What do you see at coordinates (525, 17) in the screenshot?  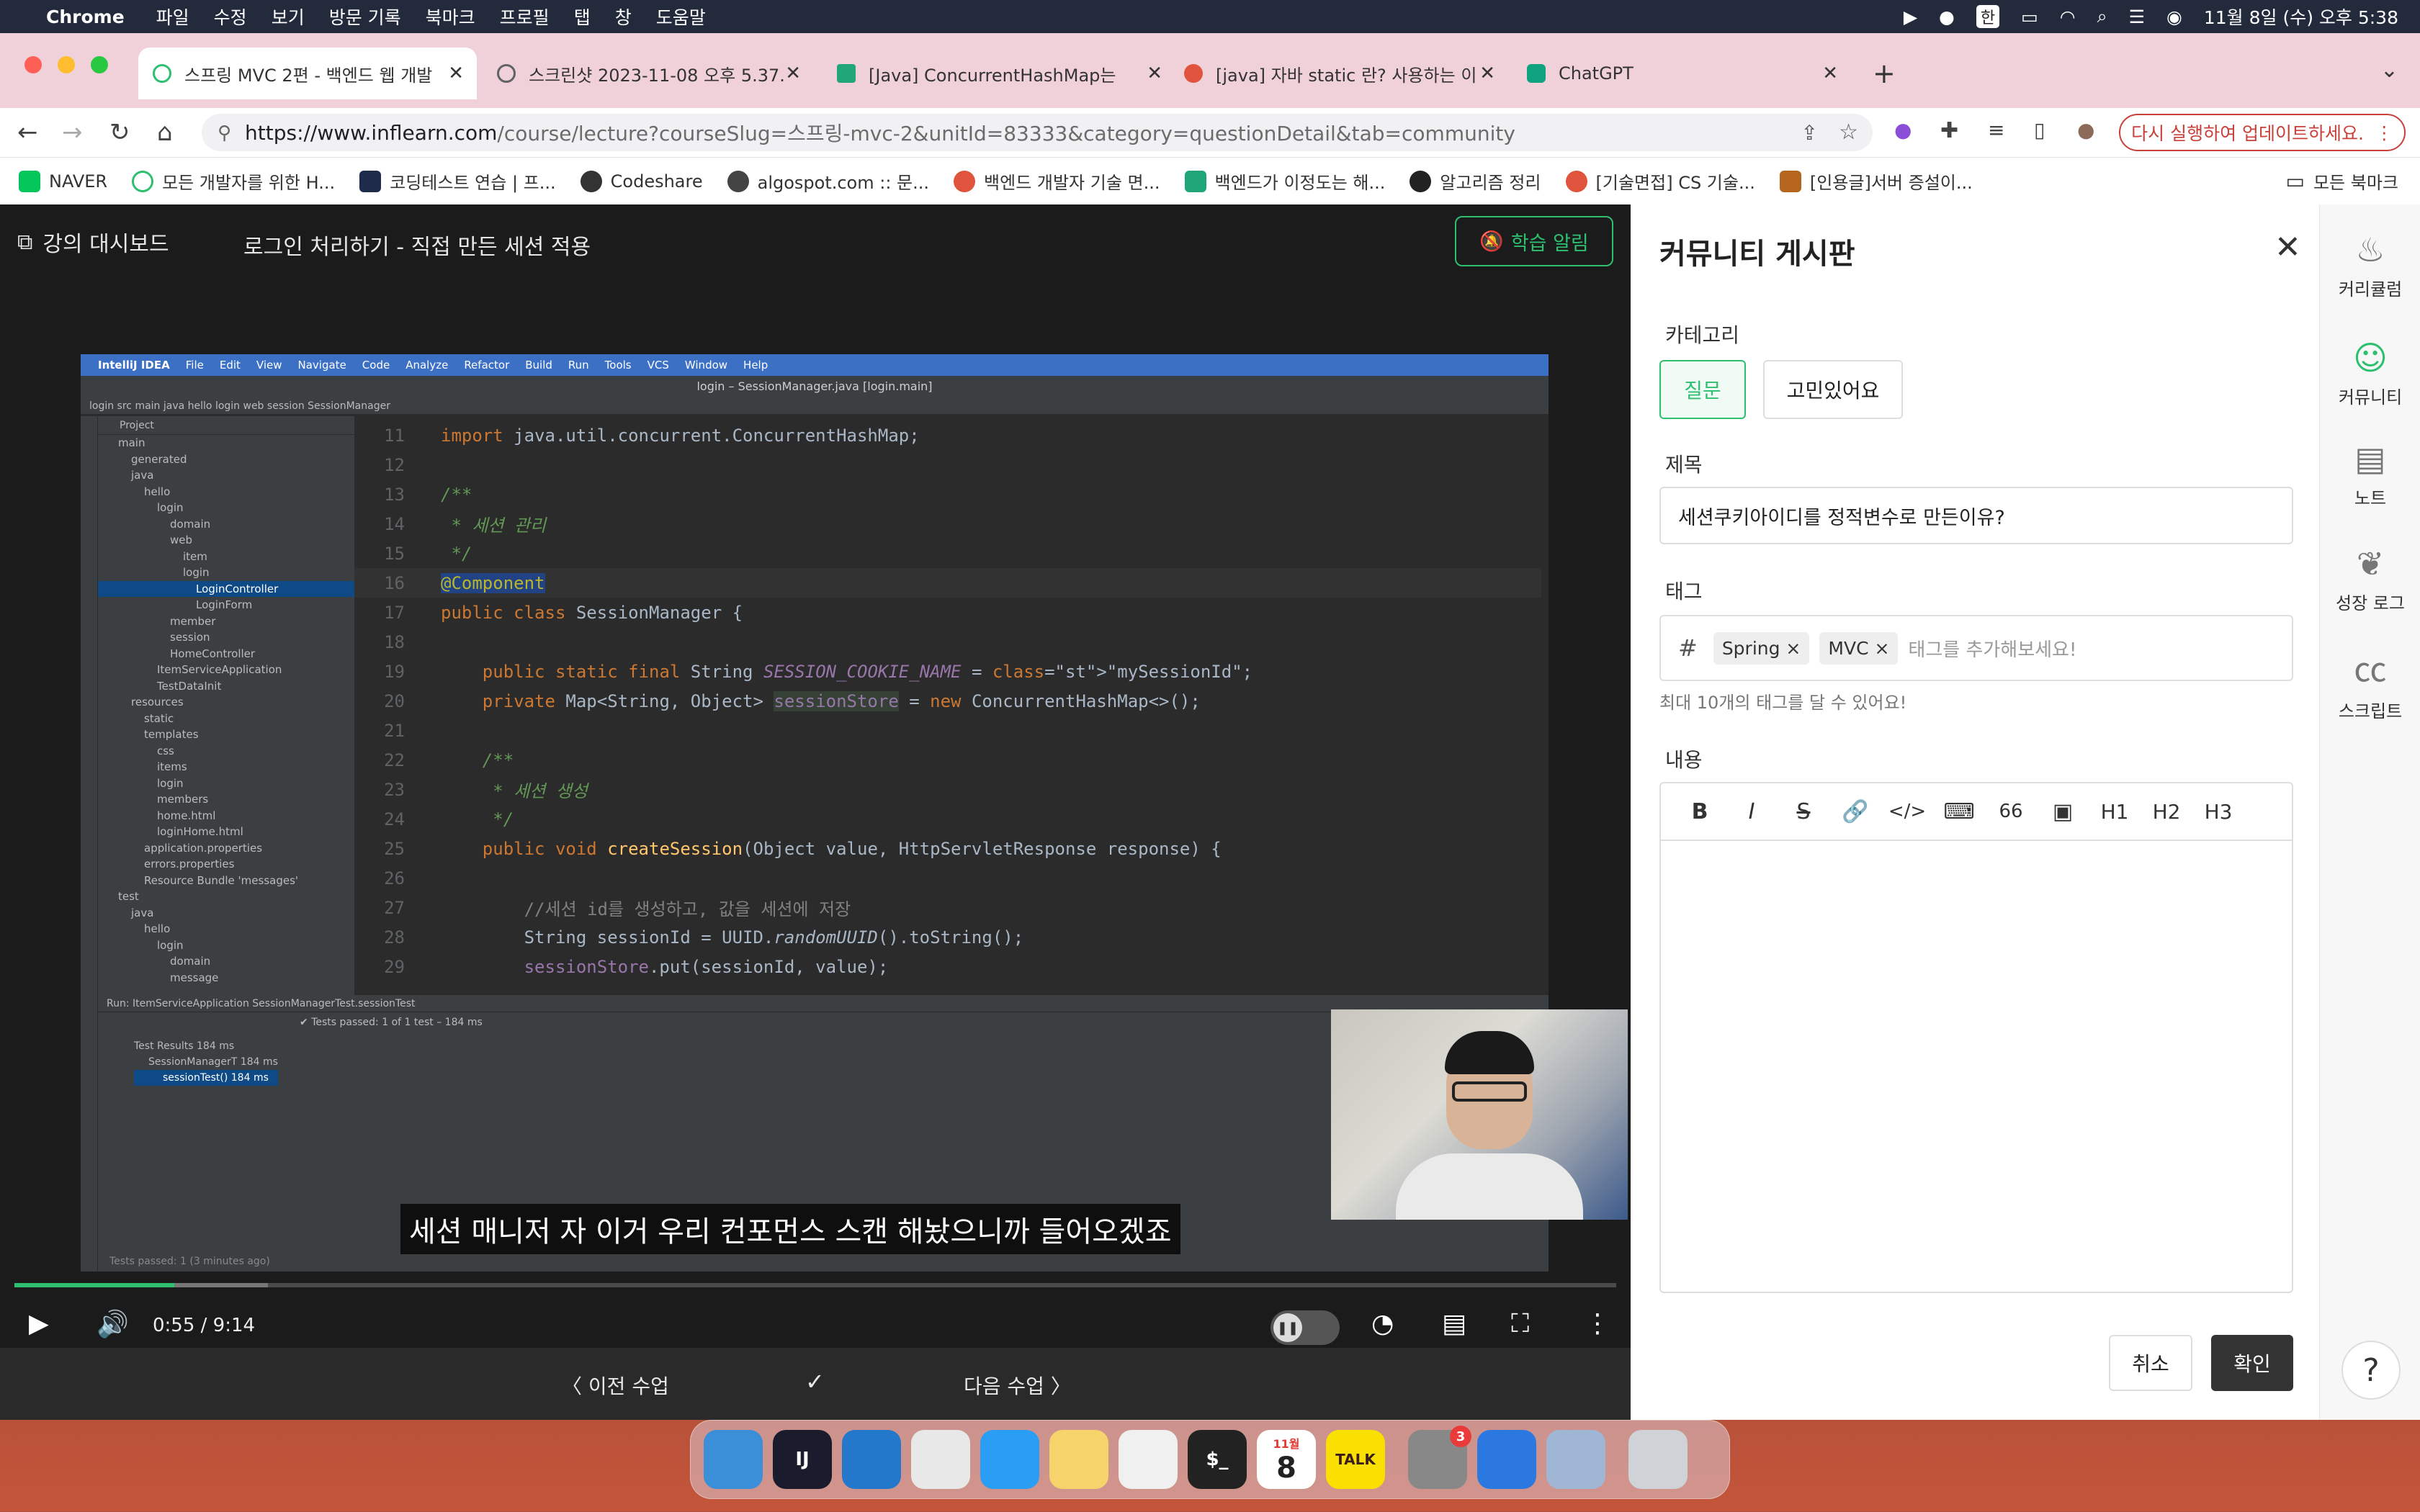 I see `menu-profile: 프로필` at bounding box center [525, 17].